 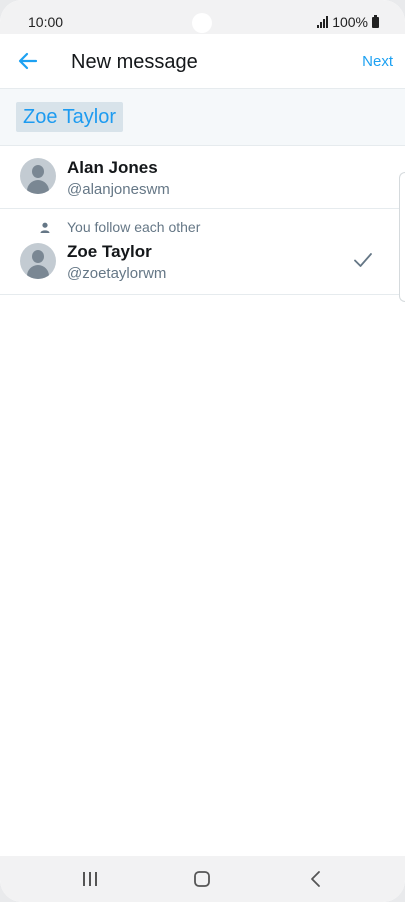 What do you see at coordinates (46, 22) in the screenshot?
I see `status-time: 10:00` at bounding box center [46, 22].